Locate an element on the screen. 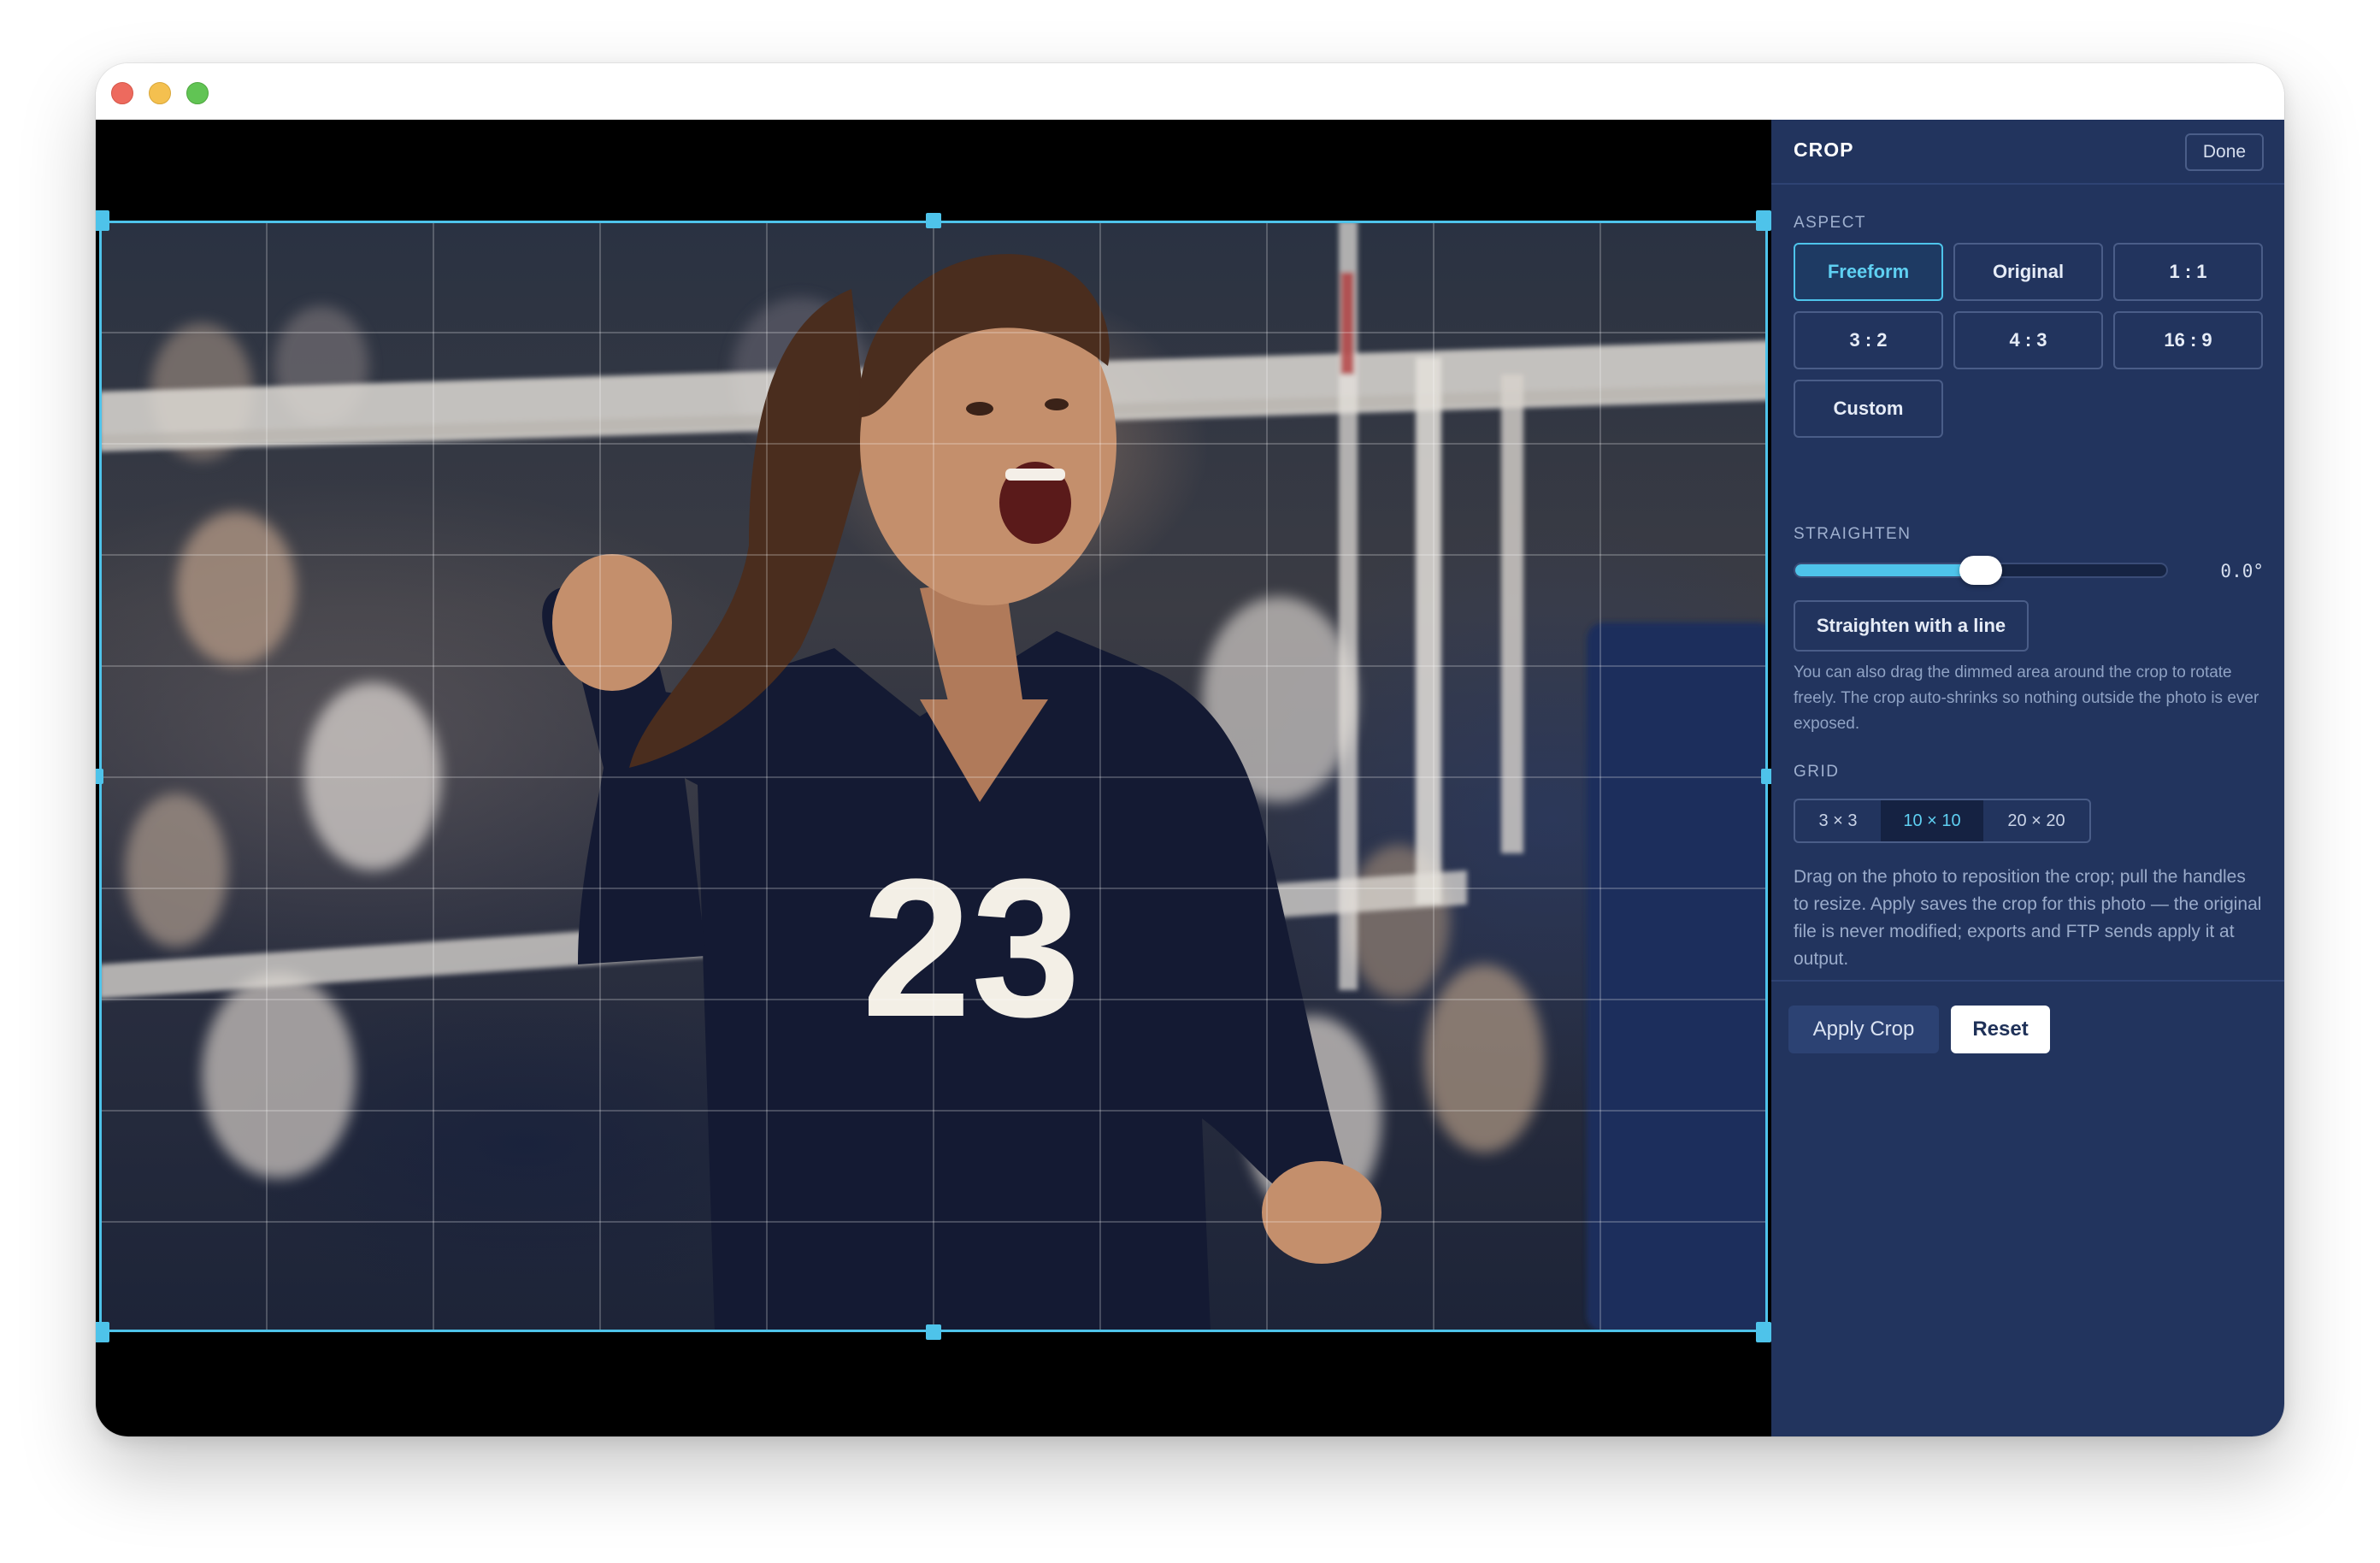 The width and height of the screenshot is (2380, 1563). crop-handle-left is located at coordinates (100, 776).